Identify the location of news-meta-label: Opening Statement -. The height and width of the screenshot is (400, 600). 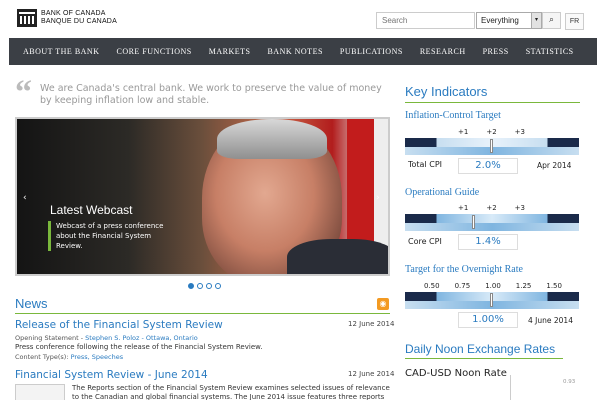
(50, 338).